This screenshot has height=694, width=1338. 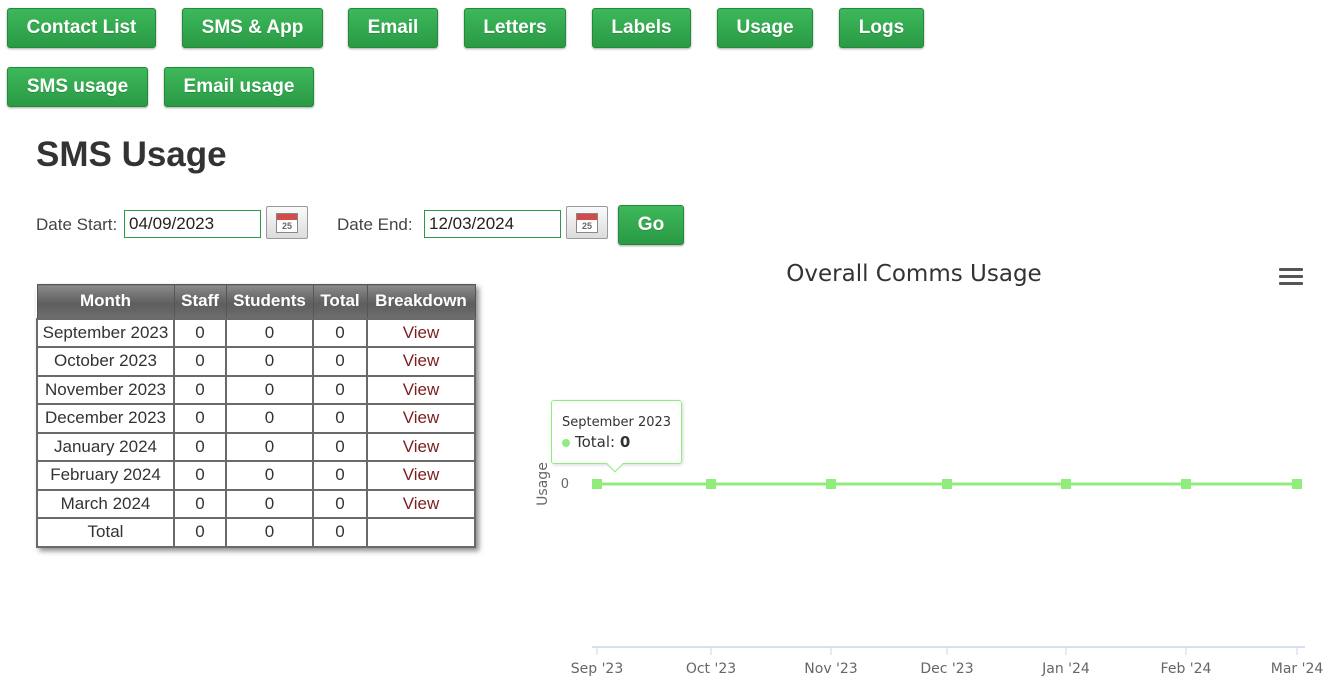 What do you see at coordinates (105, 446) in the screenshot?
I see `month-cell: January 2024` at bounding box center [105, 446].